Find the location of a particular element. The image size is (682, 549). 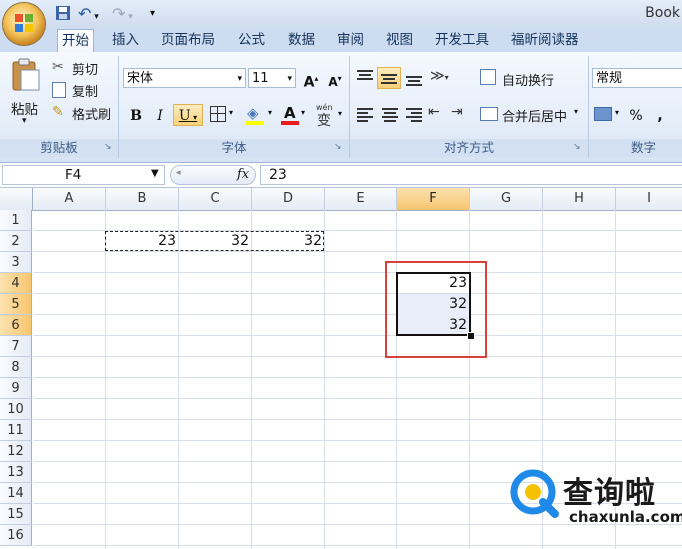

row-header-14: 14 is located at coordinates (16, 493).